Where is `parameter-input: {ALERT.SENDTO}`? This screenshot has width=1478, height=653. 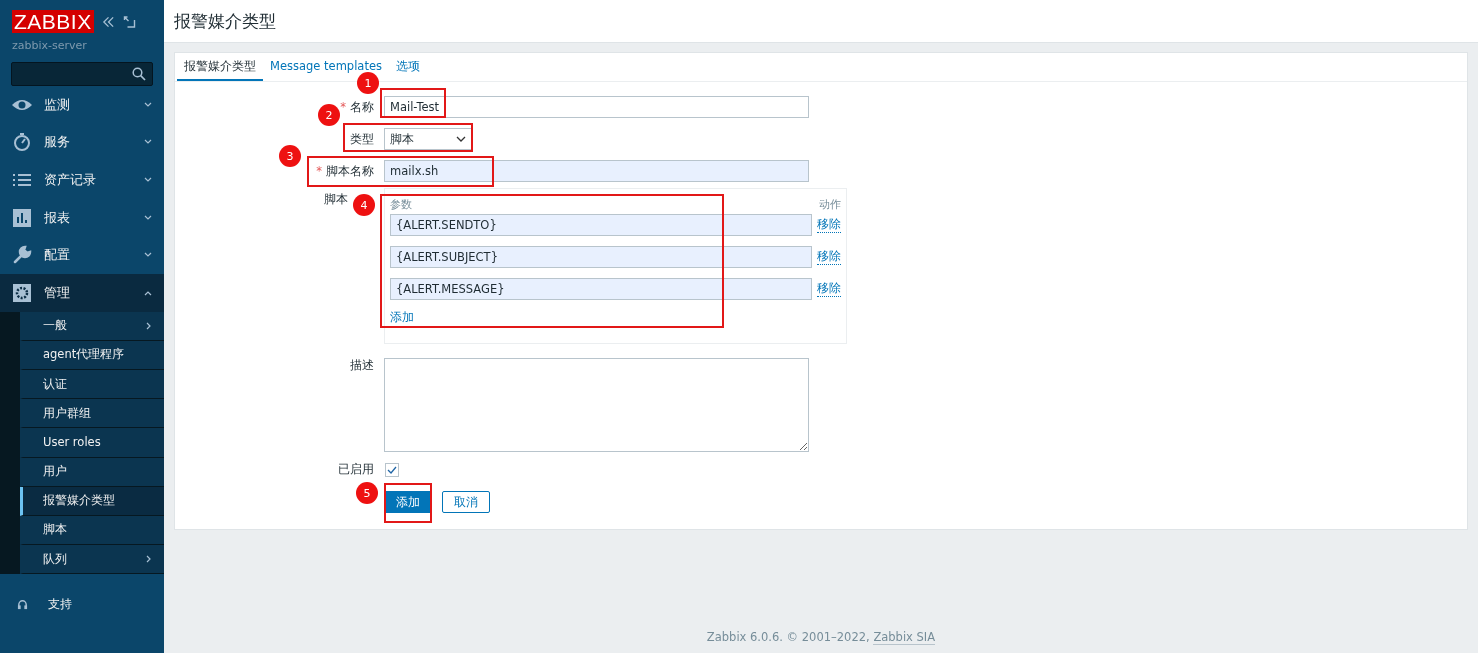 parameter-input: {ALERT.SENDTO} is located at coordinates (601, 225).